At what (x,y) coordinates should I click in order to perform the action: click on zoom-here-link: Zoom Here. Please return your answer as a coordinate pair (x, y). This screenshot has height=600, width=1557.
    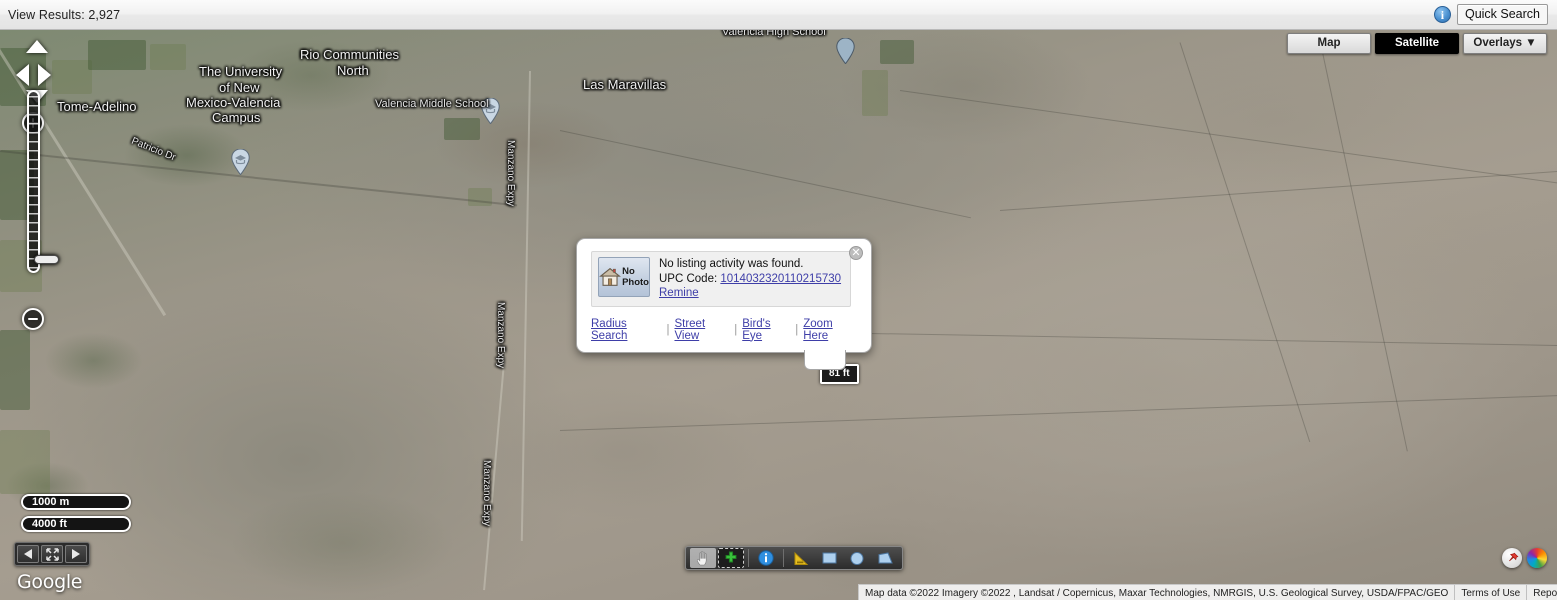
    Looking at the image, I should click on (830, 330).